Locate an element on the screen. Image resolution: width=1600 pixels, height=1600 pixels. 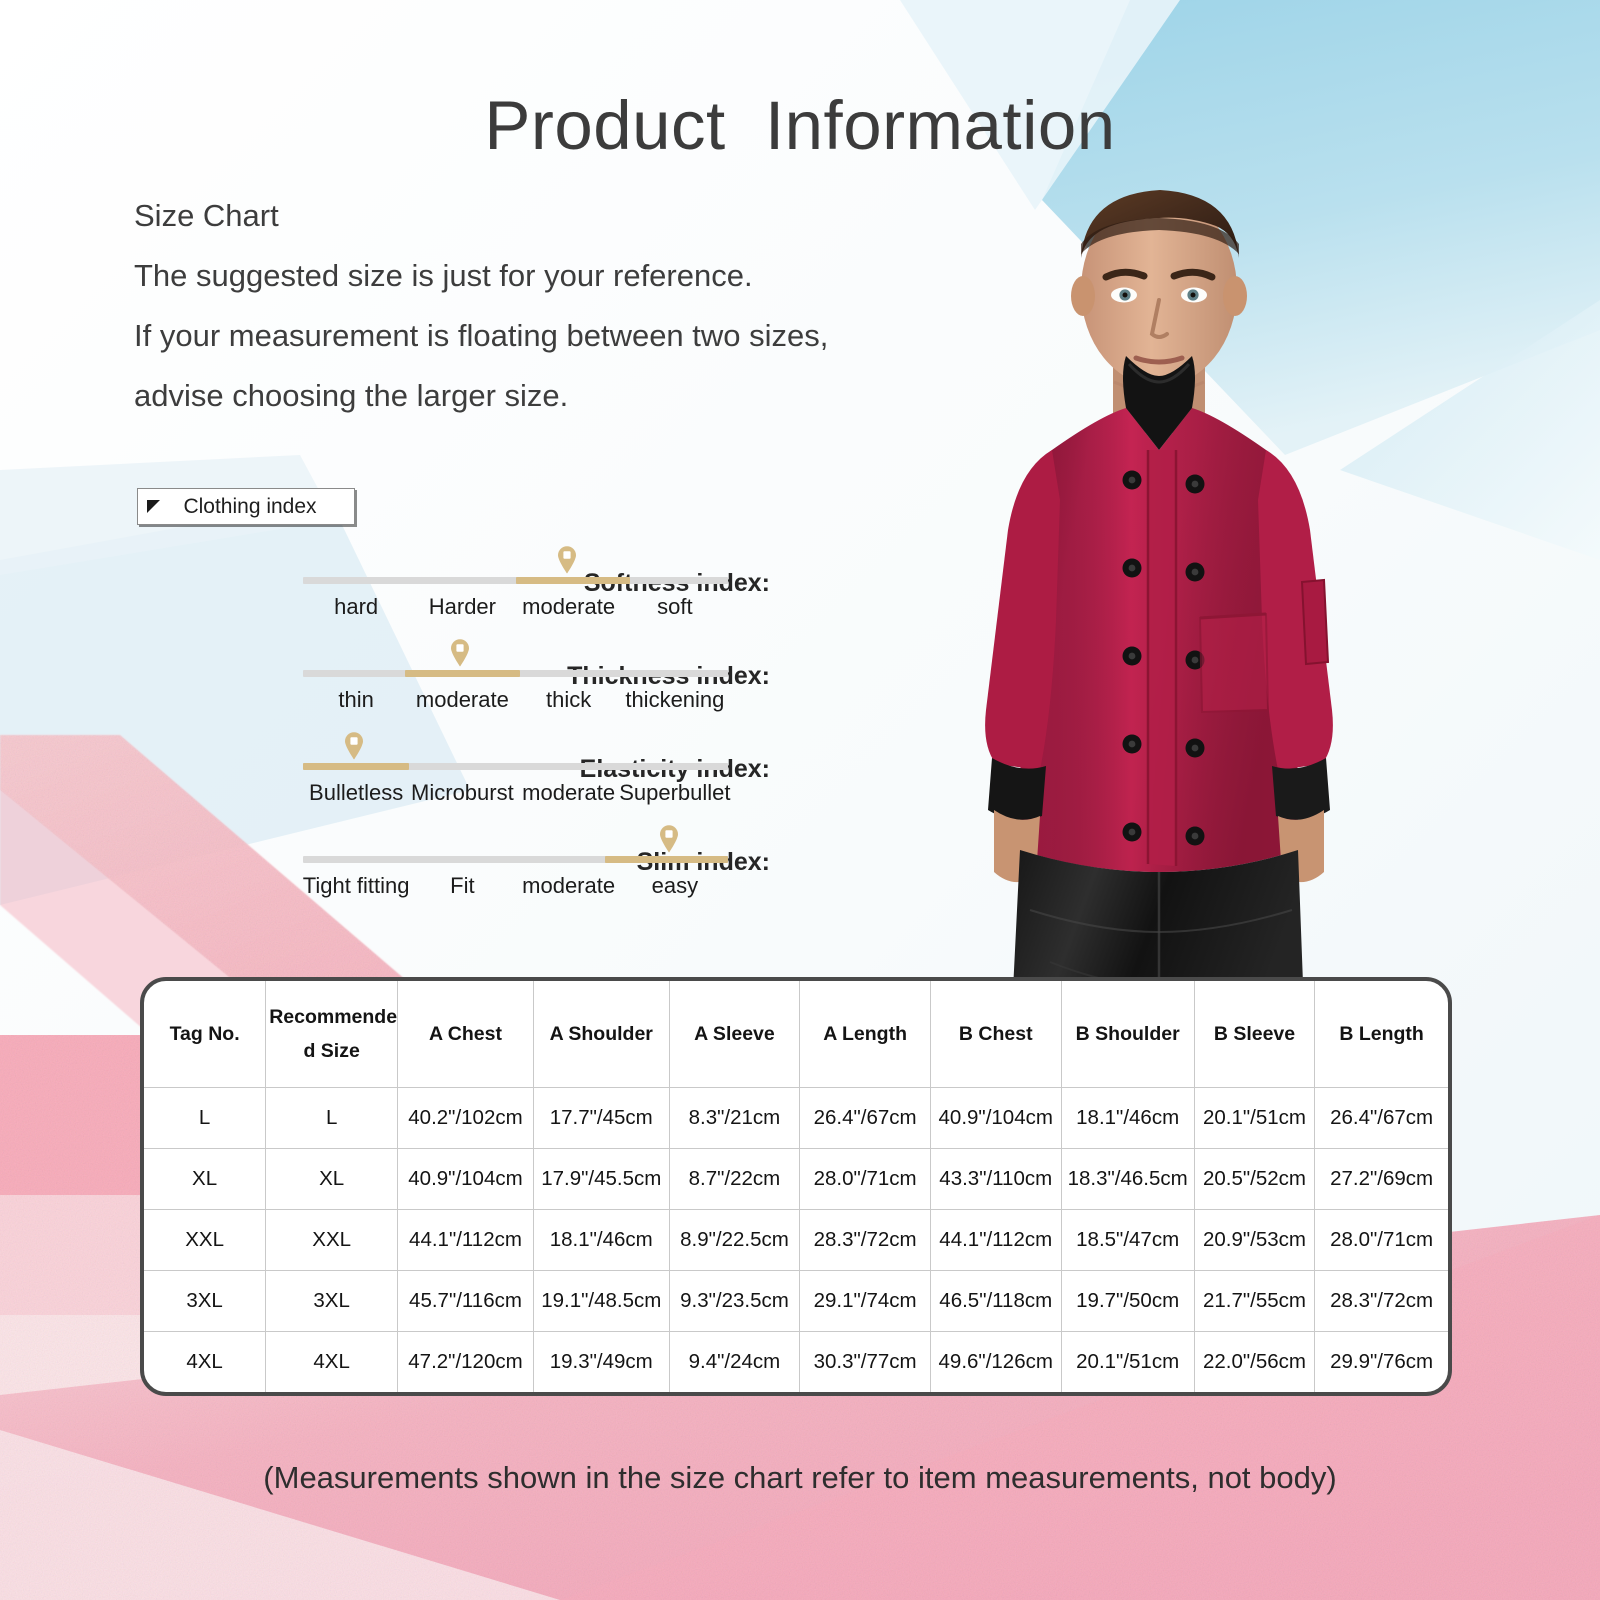
table-cell-tag-no: L is located at coordinates (205, 1117).